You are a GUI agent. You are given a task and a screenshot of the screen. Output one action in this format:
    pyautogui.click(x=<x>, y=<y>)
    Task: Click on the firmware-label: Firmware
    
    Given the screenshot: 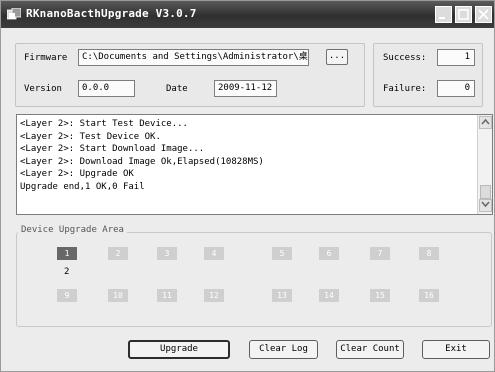 What is the action you would take?
    pyautogui.click(x=46, y=58)
    